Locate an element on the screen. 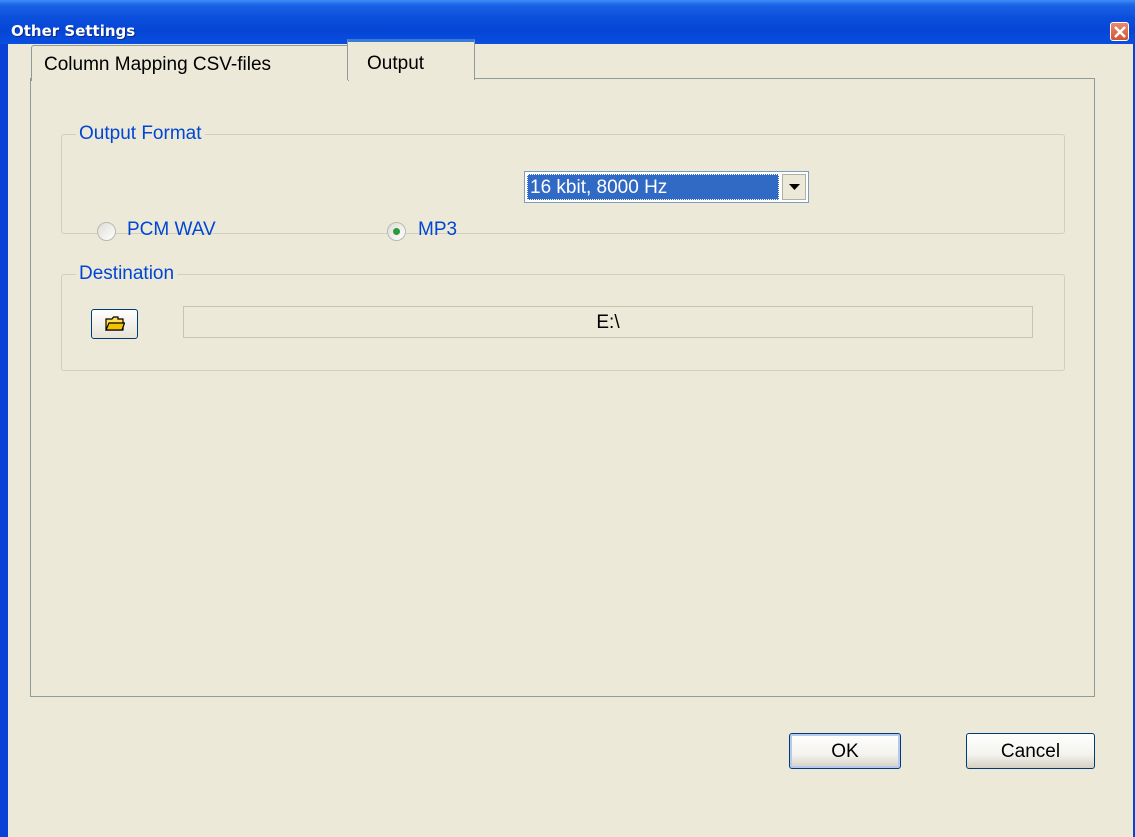 Image resolution: width=1135 pixels, height=837 pixels. destination-path-field: E:\ is located at coordinates (608, 322).